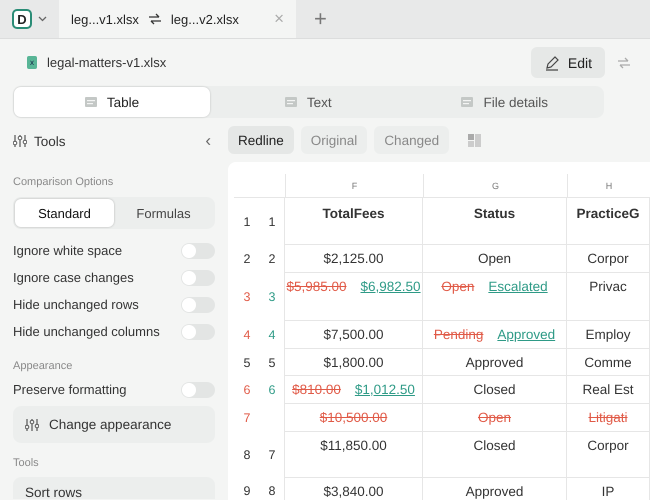 Image resolution: width=650 pixels, height=500 pixels. What do you see at coordinates (316, 286) in the screenshot?
I see `deleted-value: $5,985.00` at bounding box center [316, 286].